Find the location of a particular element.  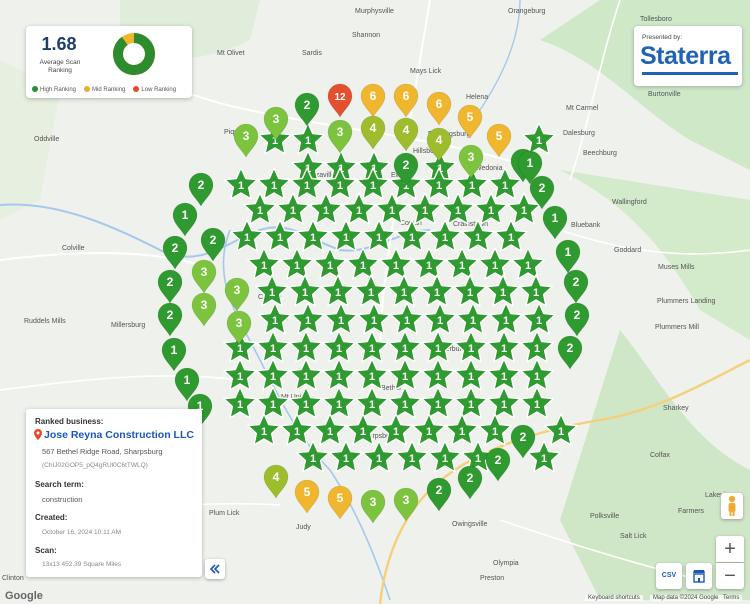

map-place-label: Sardis is located at coordinates (312, 53).